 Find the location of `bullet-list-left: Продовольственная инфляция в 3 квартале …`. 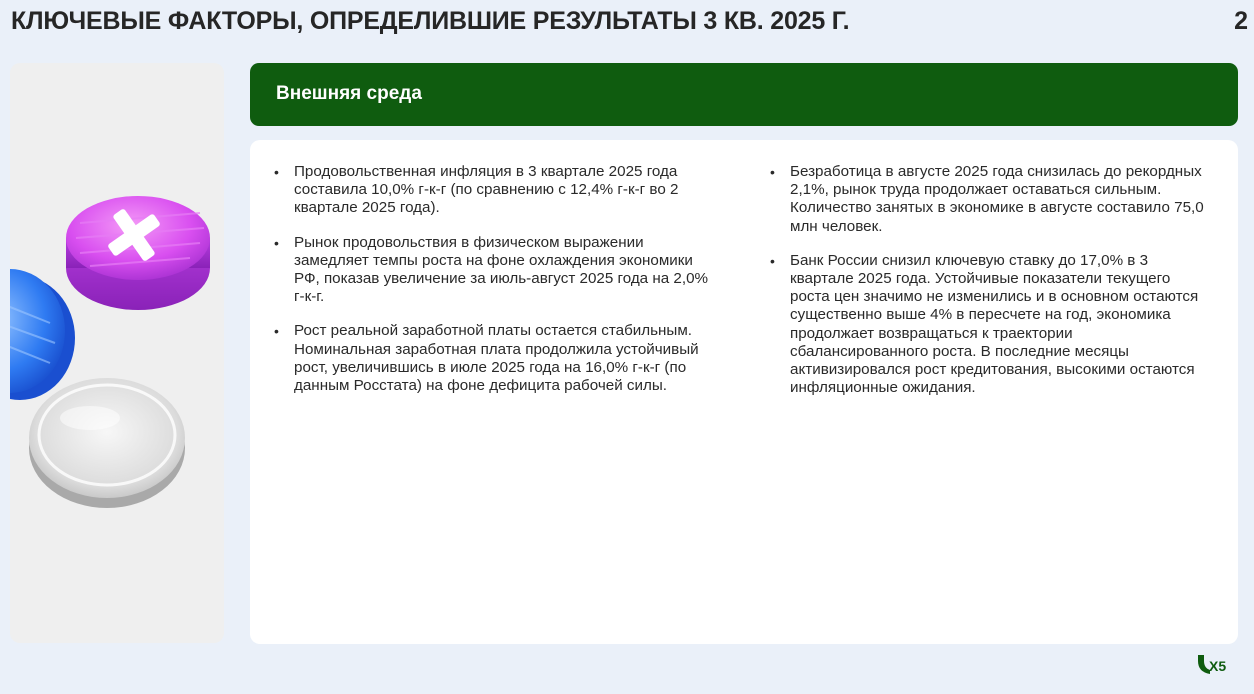

bullet-list-left: Продовольственная инфляция в 3 квартале … is located at coordinates (492, 279).